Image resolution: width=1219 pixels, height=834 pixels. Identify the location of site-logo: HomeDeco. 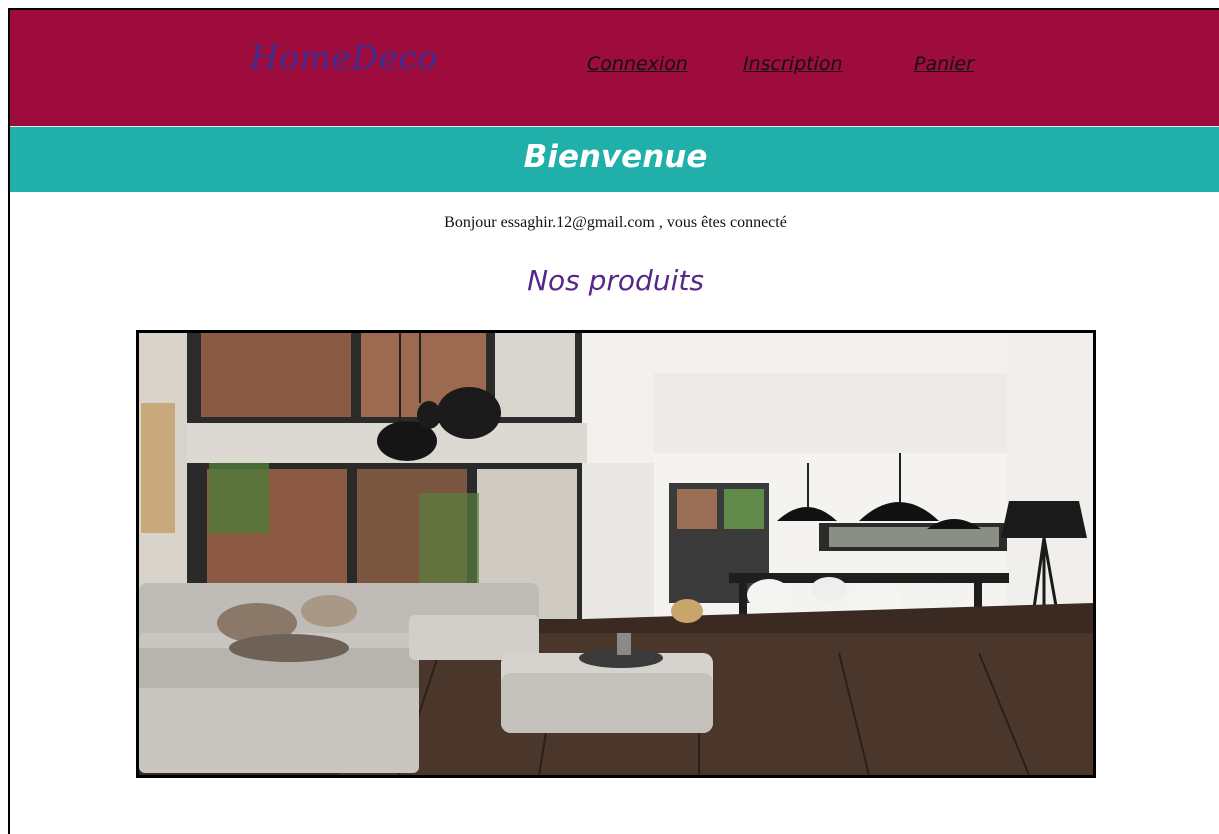
(344, 57).